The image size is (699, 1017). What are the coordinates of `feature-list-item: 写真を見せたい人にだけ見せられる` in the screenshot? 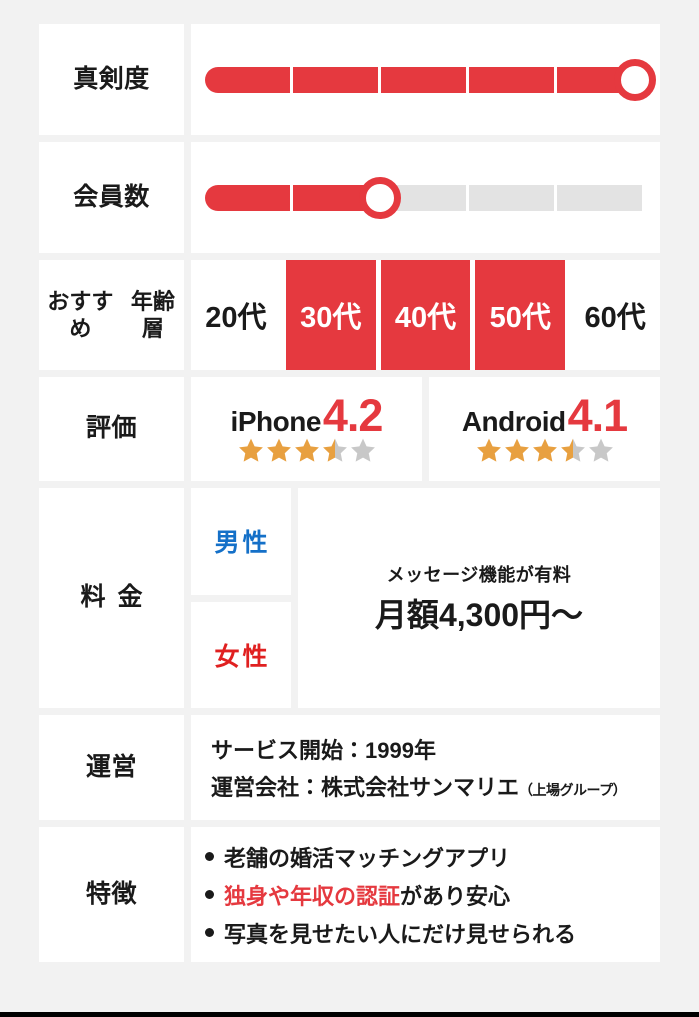 It's located at (390, 933).